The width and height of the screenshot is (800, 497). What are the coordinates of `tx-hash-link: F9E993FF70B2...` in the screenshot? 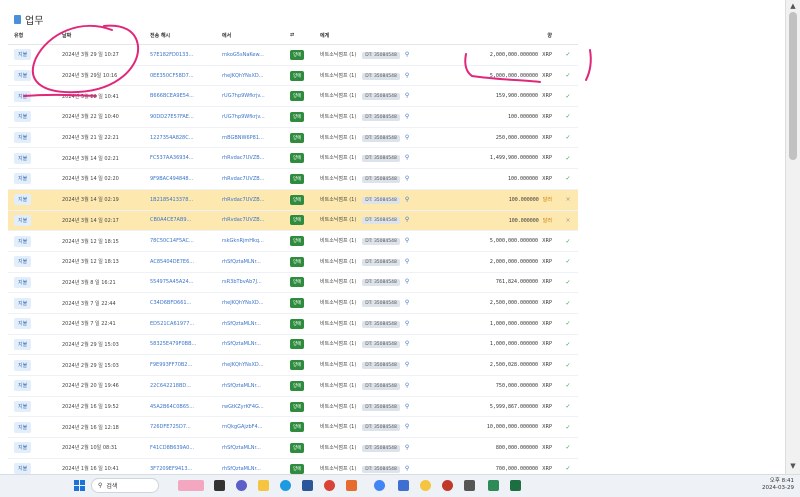 It's located at (171, 365).